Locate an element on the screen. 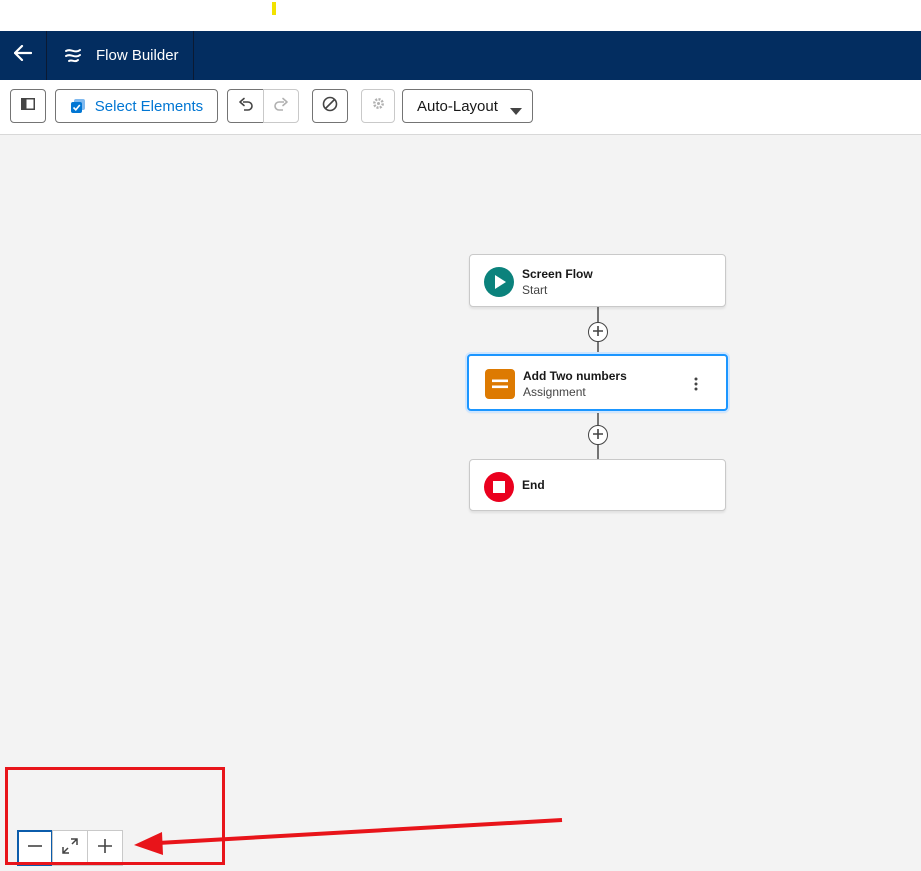 The height and width of the screenshot is (871, 921). zoom-in-button is located at coordinates (105, 848).